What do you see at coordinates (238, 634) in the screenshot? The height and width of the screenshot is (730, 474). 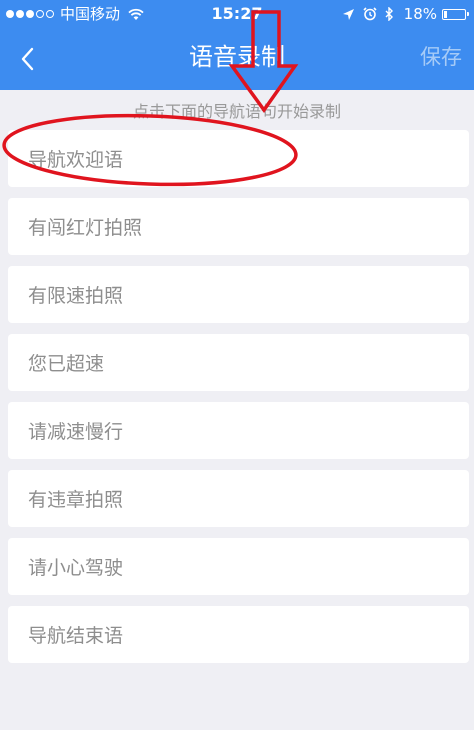 I see `list-item-navigation-end: 导航结束语` at bounding box center [238, 634].